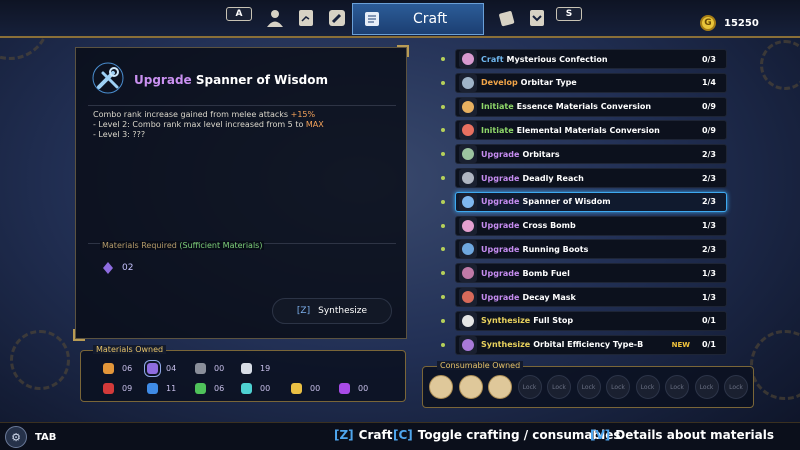 The width and height of the screenshot is (800, 450). What do you see at coordinates (468, 201) in the screenshot?
I see `spanner-icon` at bounding box center [468, 201].